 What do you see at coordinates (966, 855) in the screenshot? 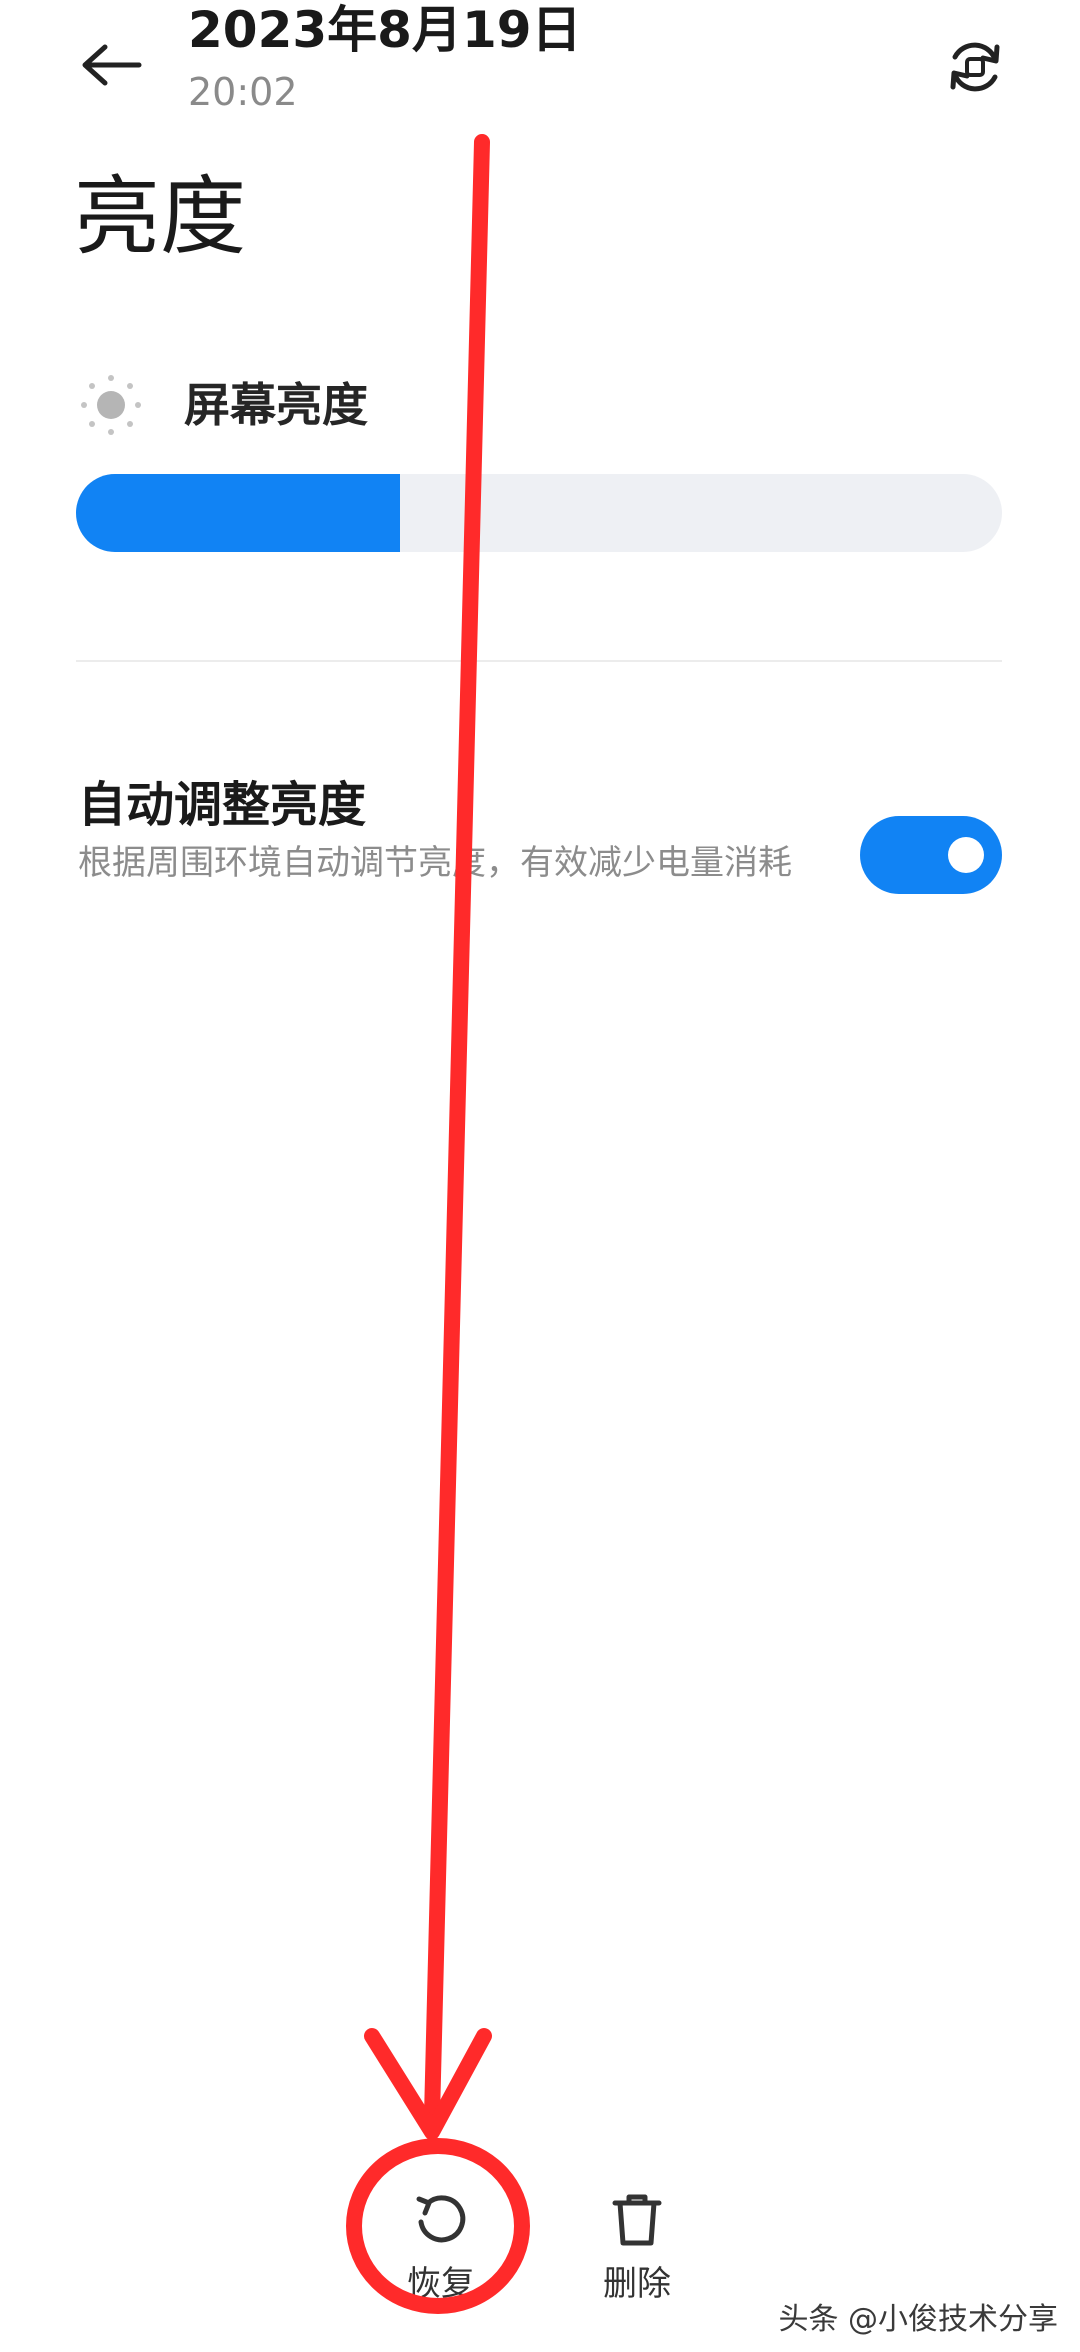
I see `toggle-knob` at bounding box center [966, 855].